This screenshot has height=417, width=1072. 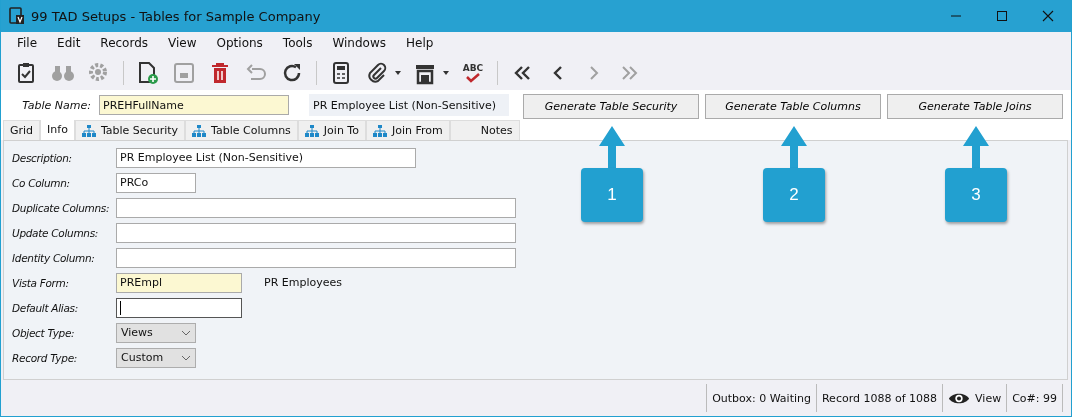 What do you see at coordinates (57, 129) in the screenshot?
I see `tab: Info` at bounding box center [57, 129].